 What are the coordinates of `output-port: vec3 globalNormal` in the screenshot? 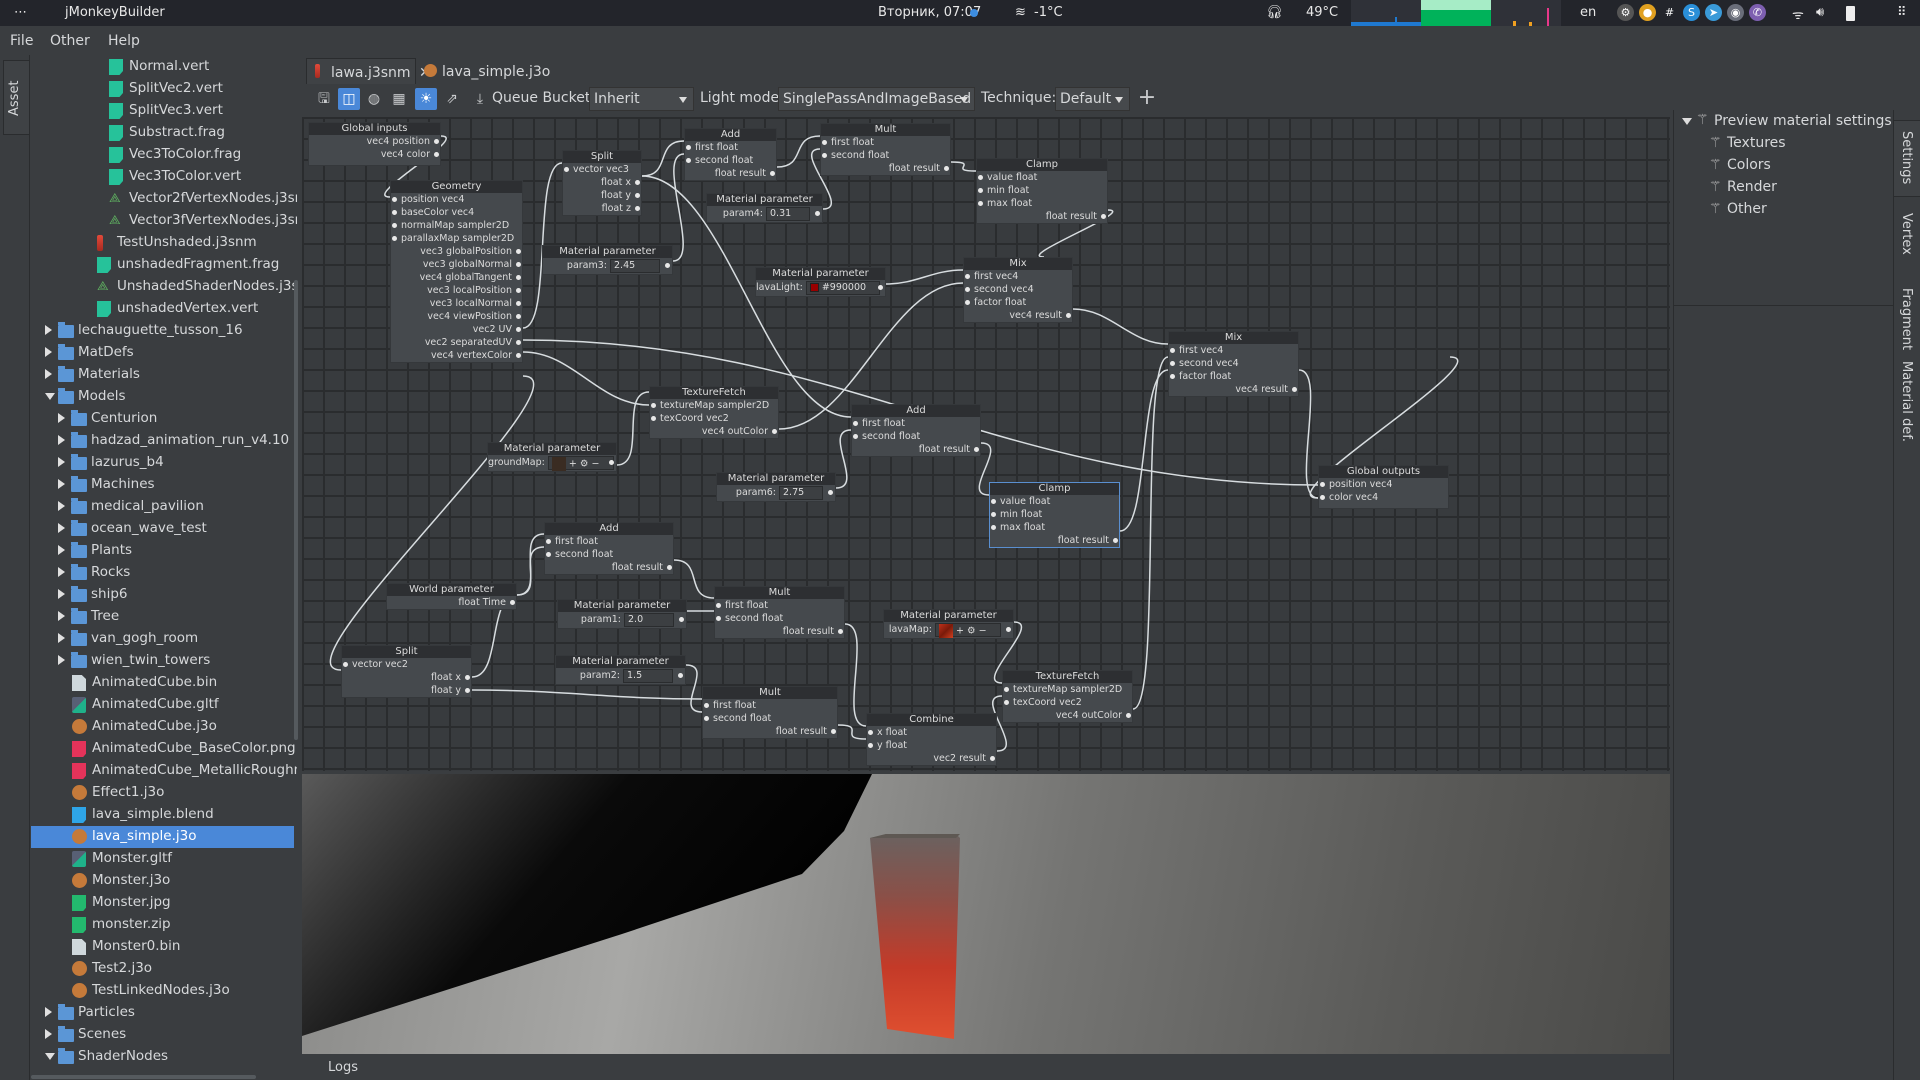 It's located at (456, 264).